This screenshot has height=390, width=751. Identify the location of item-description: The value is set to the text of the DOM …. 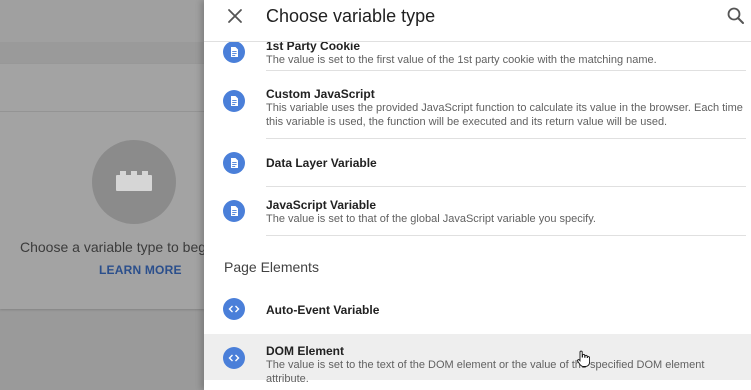
(485, 372).